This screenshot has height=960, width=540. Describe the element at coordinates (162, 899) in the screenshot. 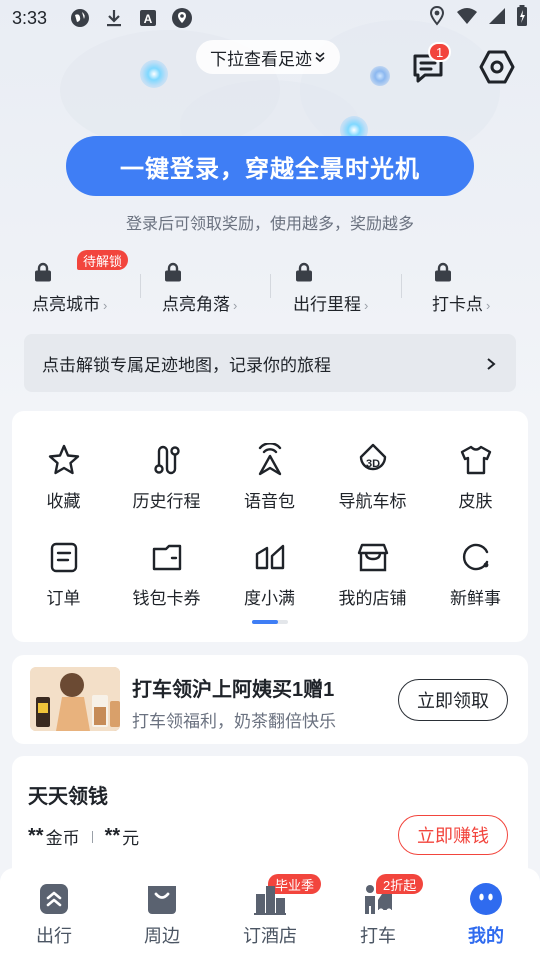

I see `nearby-icon` at that location.